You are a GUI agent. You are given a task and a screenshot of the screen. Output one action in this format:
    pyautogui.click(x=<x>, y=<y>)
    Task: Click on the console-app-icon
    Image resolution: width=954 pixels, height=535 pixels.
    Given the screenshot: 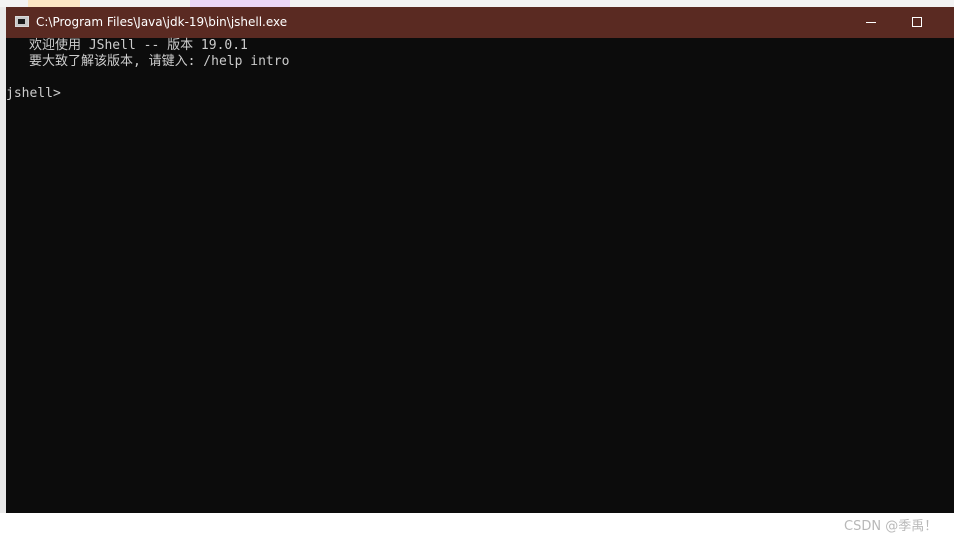 What is the action you would take?
    pyautogui.click(x=22, y=21)
    